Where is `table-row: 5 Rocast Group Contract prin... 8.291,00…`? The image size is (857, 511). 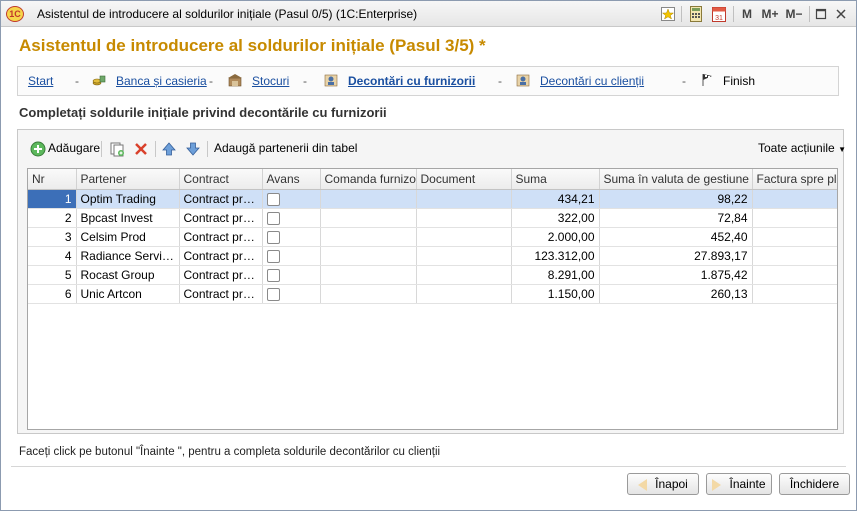 table-row: 5 Rocast Group Contract prin... 8.291,00… is located at coordinates (432, 275).